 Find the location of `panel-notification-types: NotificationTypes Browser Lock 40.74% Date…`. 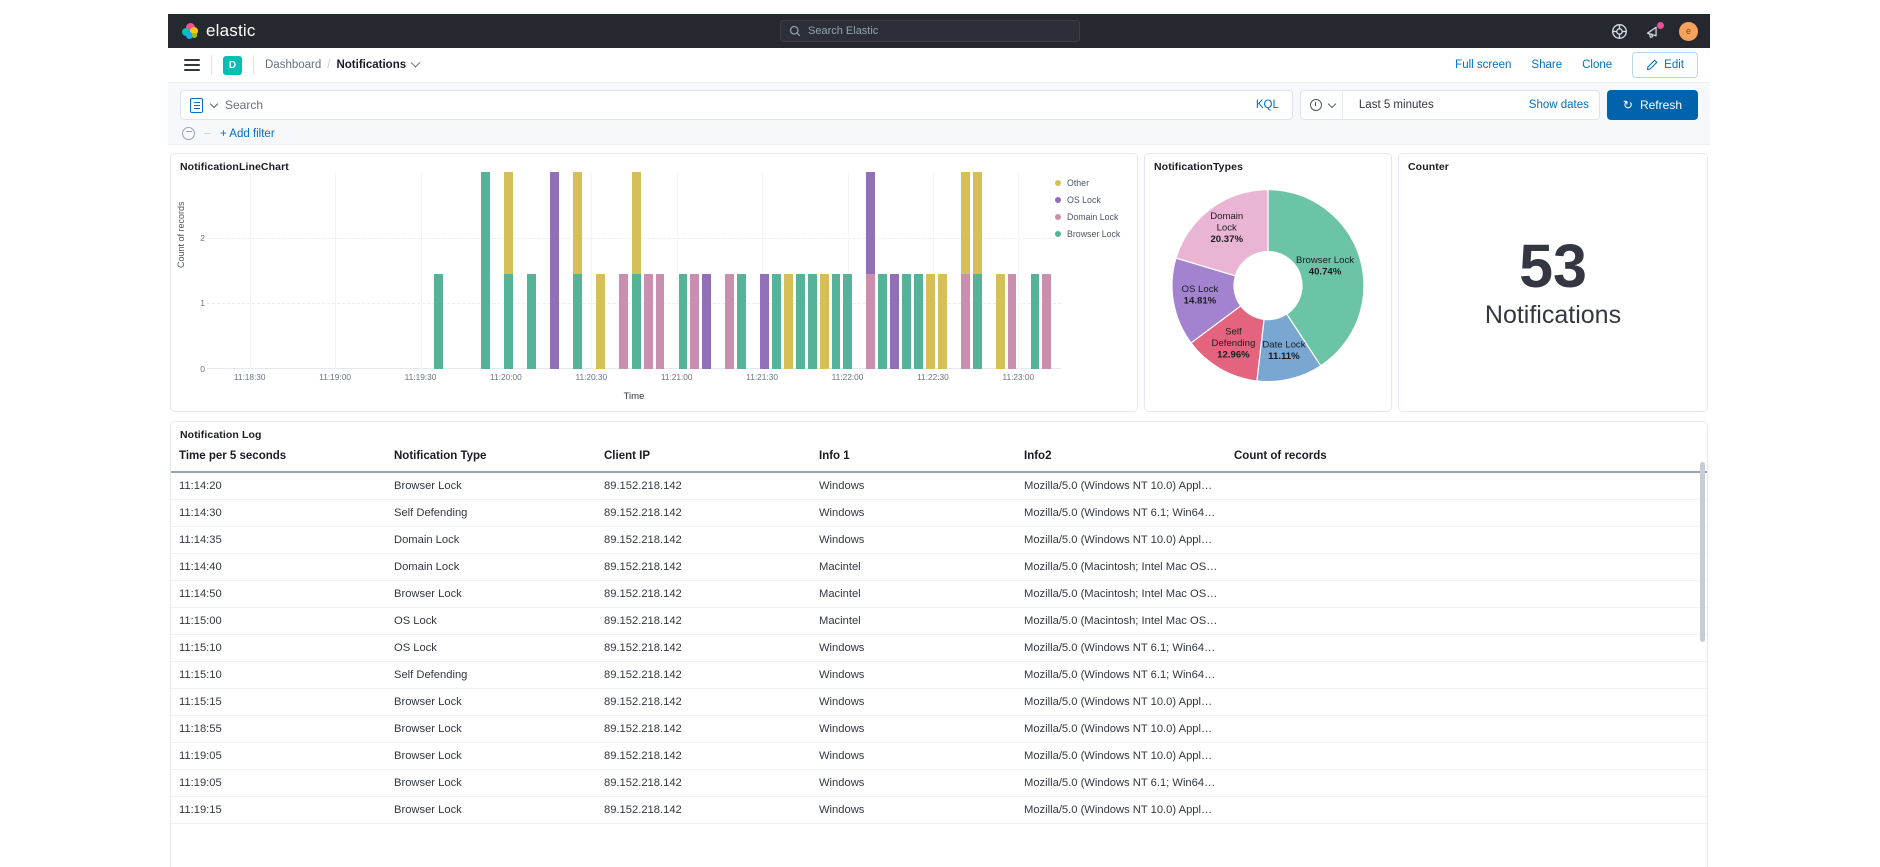

panel-notification-types: NotificationTypes Browser Lock 40.74% Date… is located at coordinates (1268, 282).